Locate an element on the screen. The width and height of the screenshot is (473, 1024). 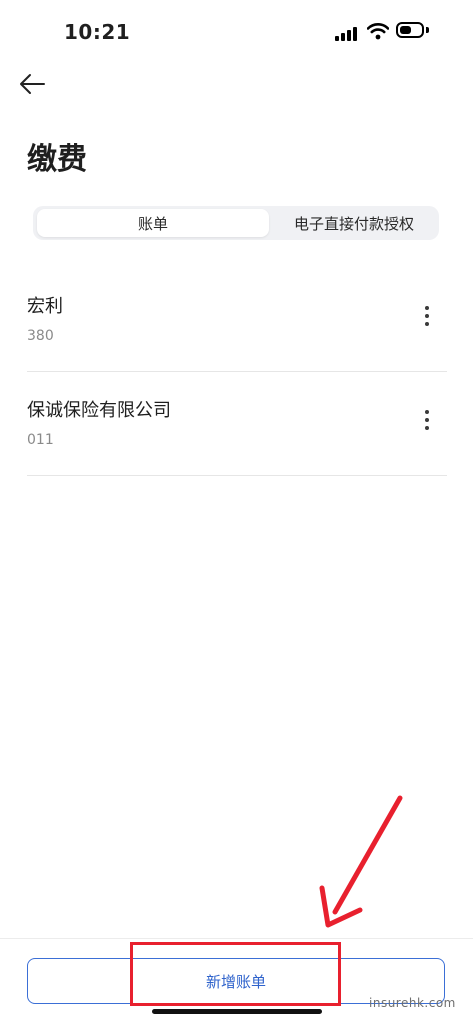
bill-list-item: 宏利 380 is located at coordinates (237, 320).